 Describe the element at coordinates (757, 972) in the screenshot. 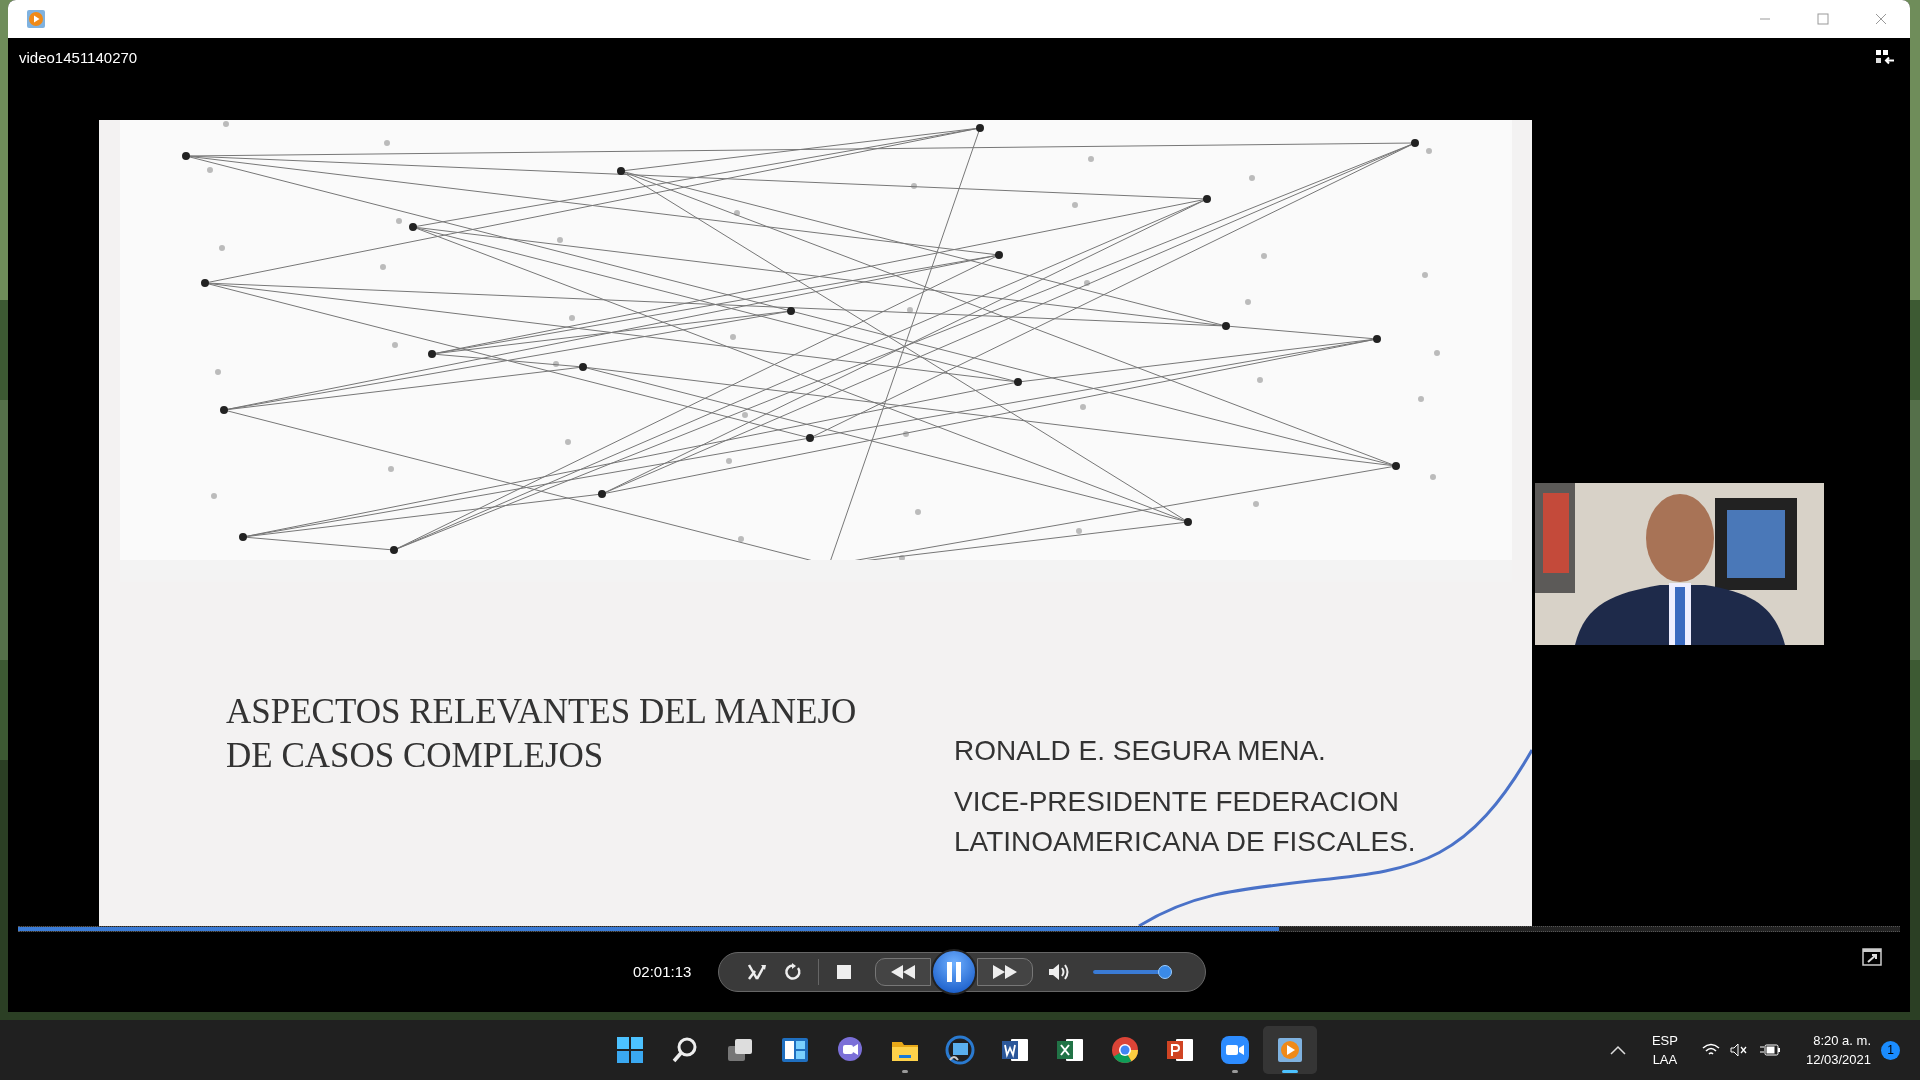

I see `shuffle-icon` at that location.